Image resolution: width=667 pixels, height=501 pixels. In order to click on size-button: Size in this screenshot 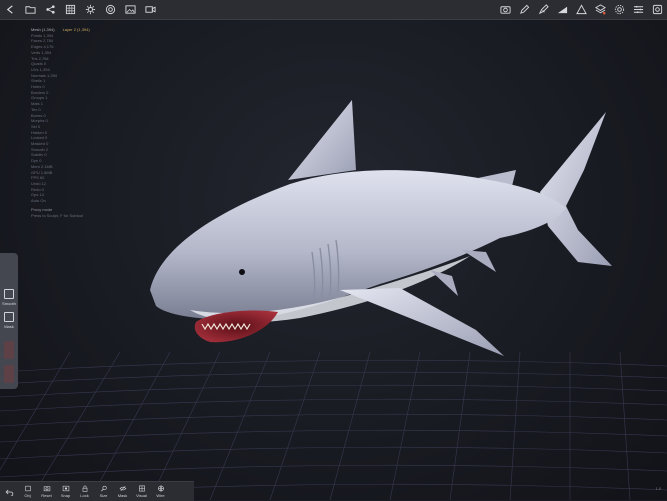, I will do `click(103, 491)`.